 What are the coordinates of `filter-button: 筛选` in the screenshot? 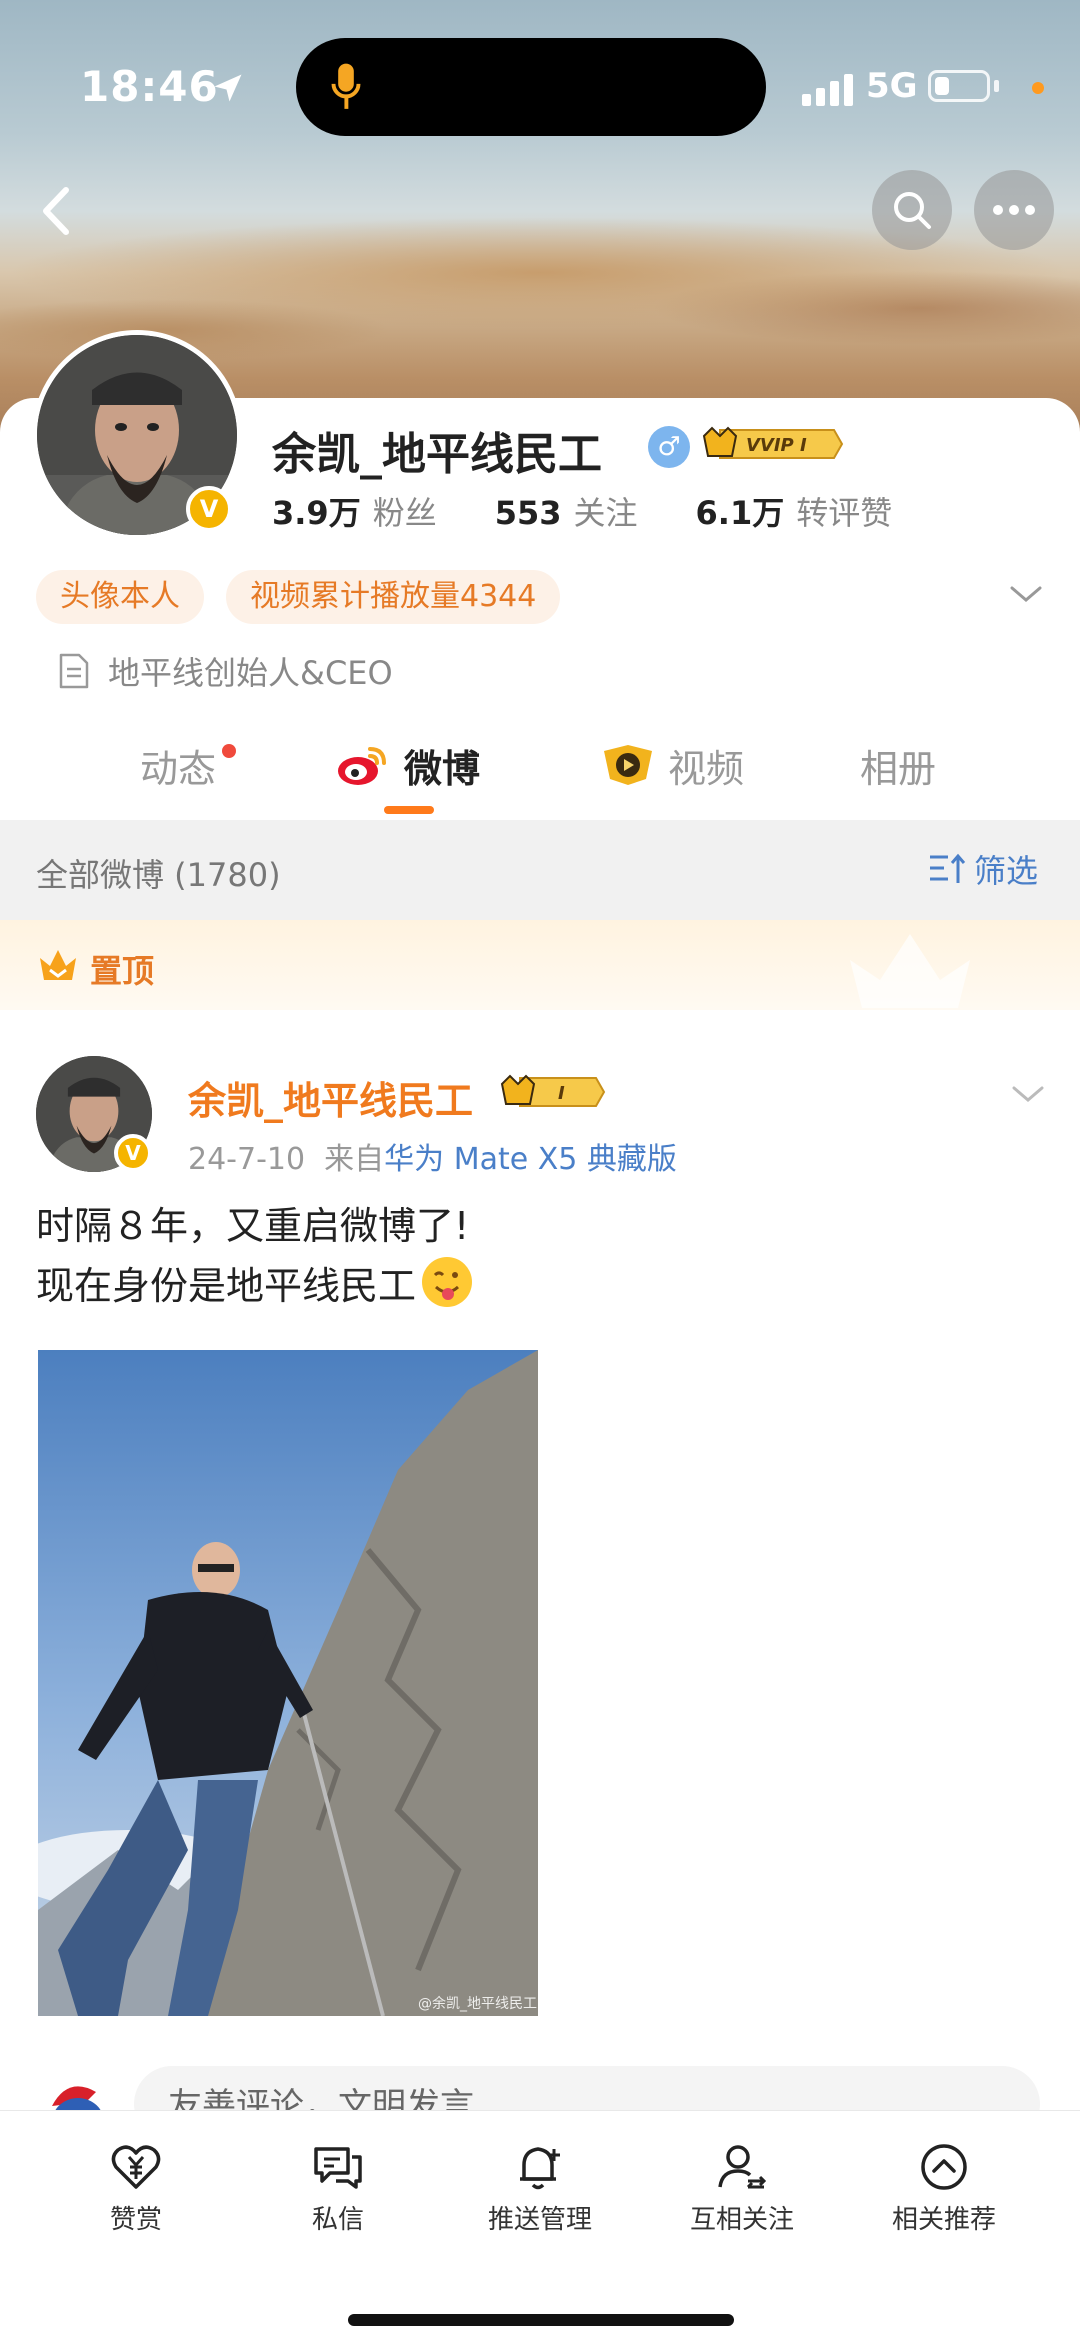 It's located at (983, 869).